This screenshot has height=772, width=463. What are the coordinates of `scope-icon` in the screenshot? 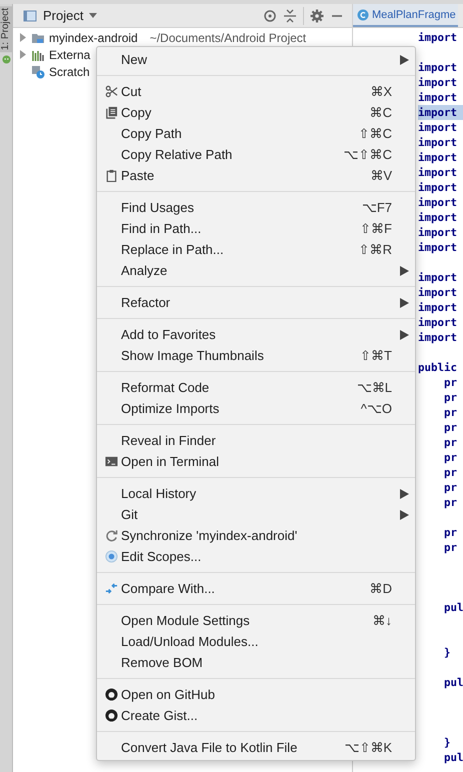 It's located at (111, 556).